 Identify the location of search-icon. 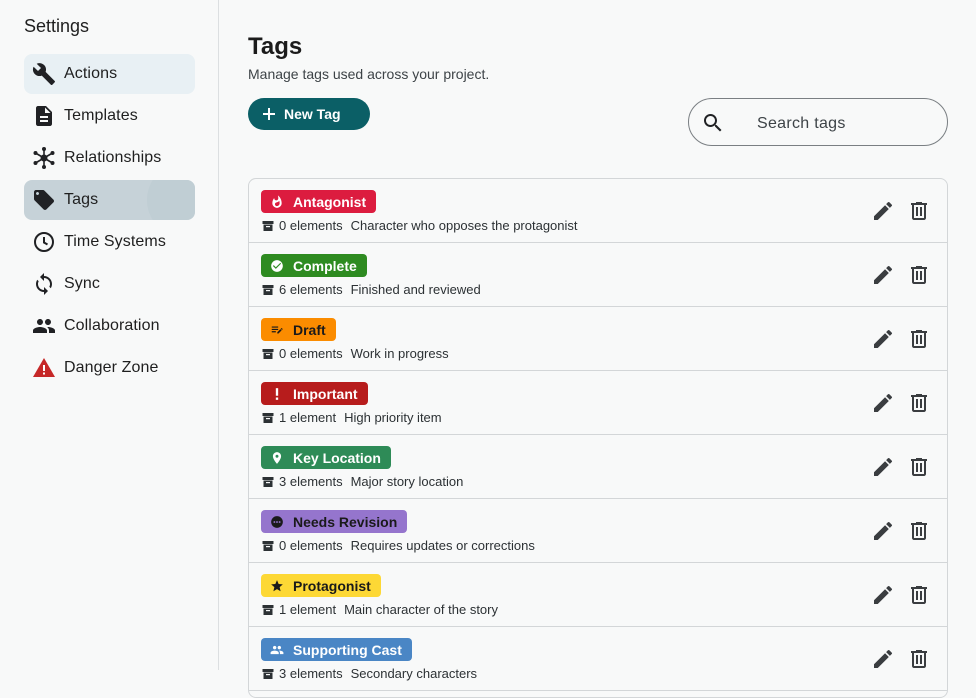
(713, 123).